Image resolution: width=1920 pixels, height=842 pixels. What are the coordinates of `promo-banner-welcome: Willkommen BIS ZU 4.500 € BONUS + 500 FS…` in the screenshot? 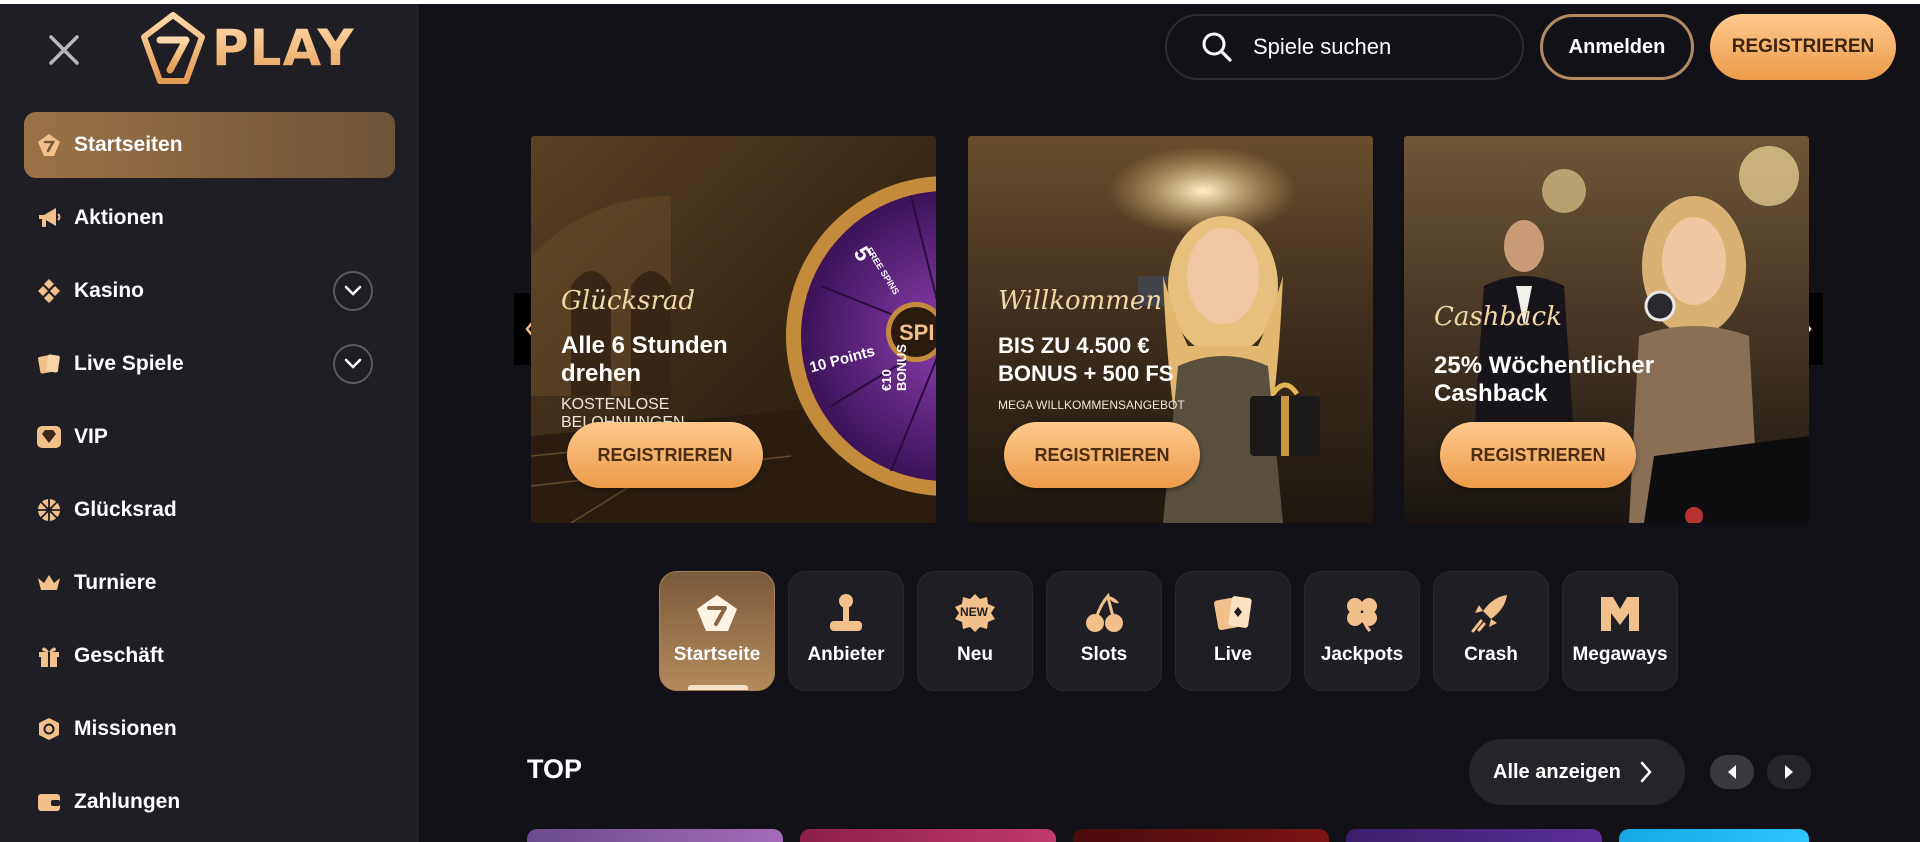 It's located at (1170, 329).